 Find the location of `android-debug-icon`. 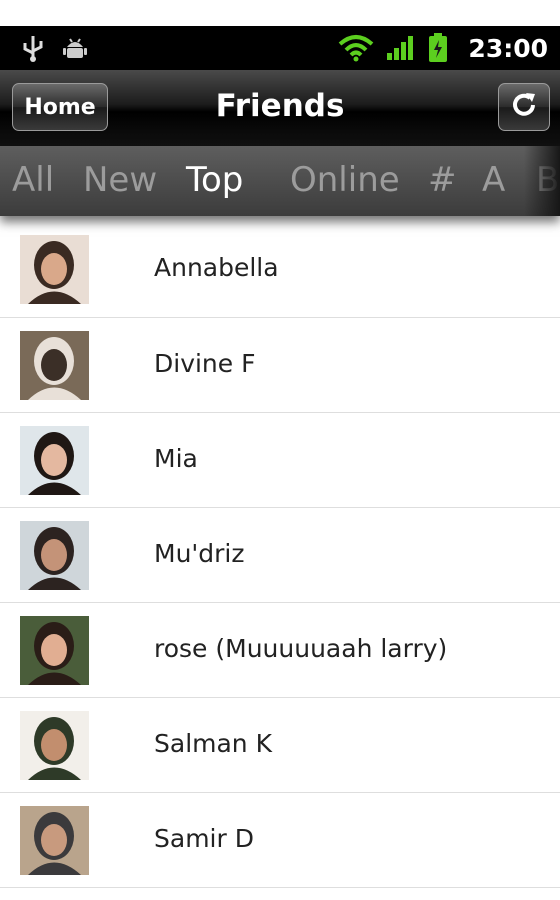

android-debug-icon is located at coordinates (75, 48).